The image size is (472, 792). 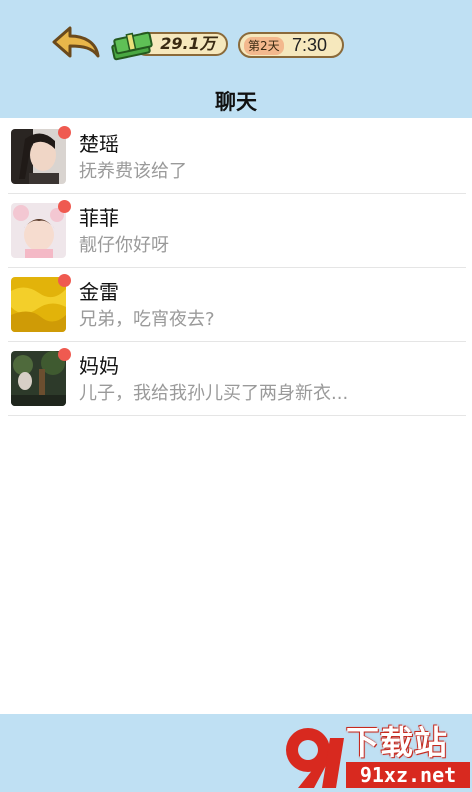 What do you see at coordinates (237, 157) in the screenshot?
I see `chat-item-chuyao: 楚瑶 抚养费该给了` at bounding box center [237, 157].